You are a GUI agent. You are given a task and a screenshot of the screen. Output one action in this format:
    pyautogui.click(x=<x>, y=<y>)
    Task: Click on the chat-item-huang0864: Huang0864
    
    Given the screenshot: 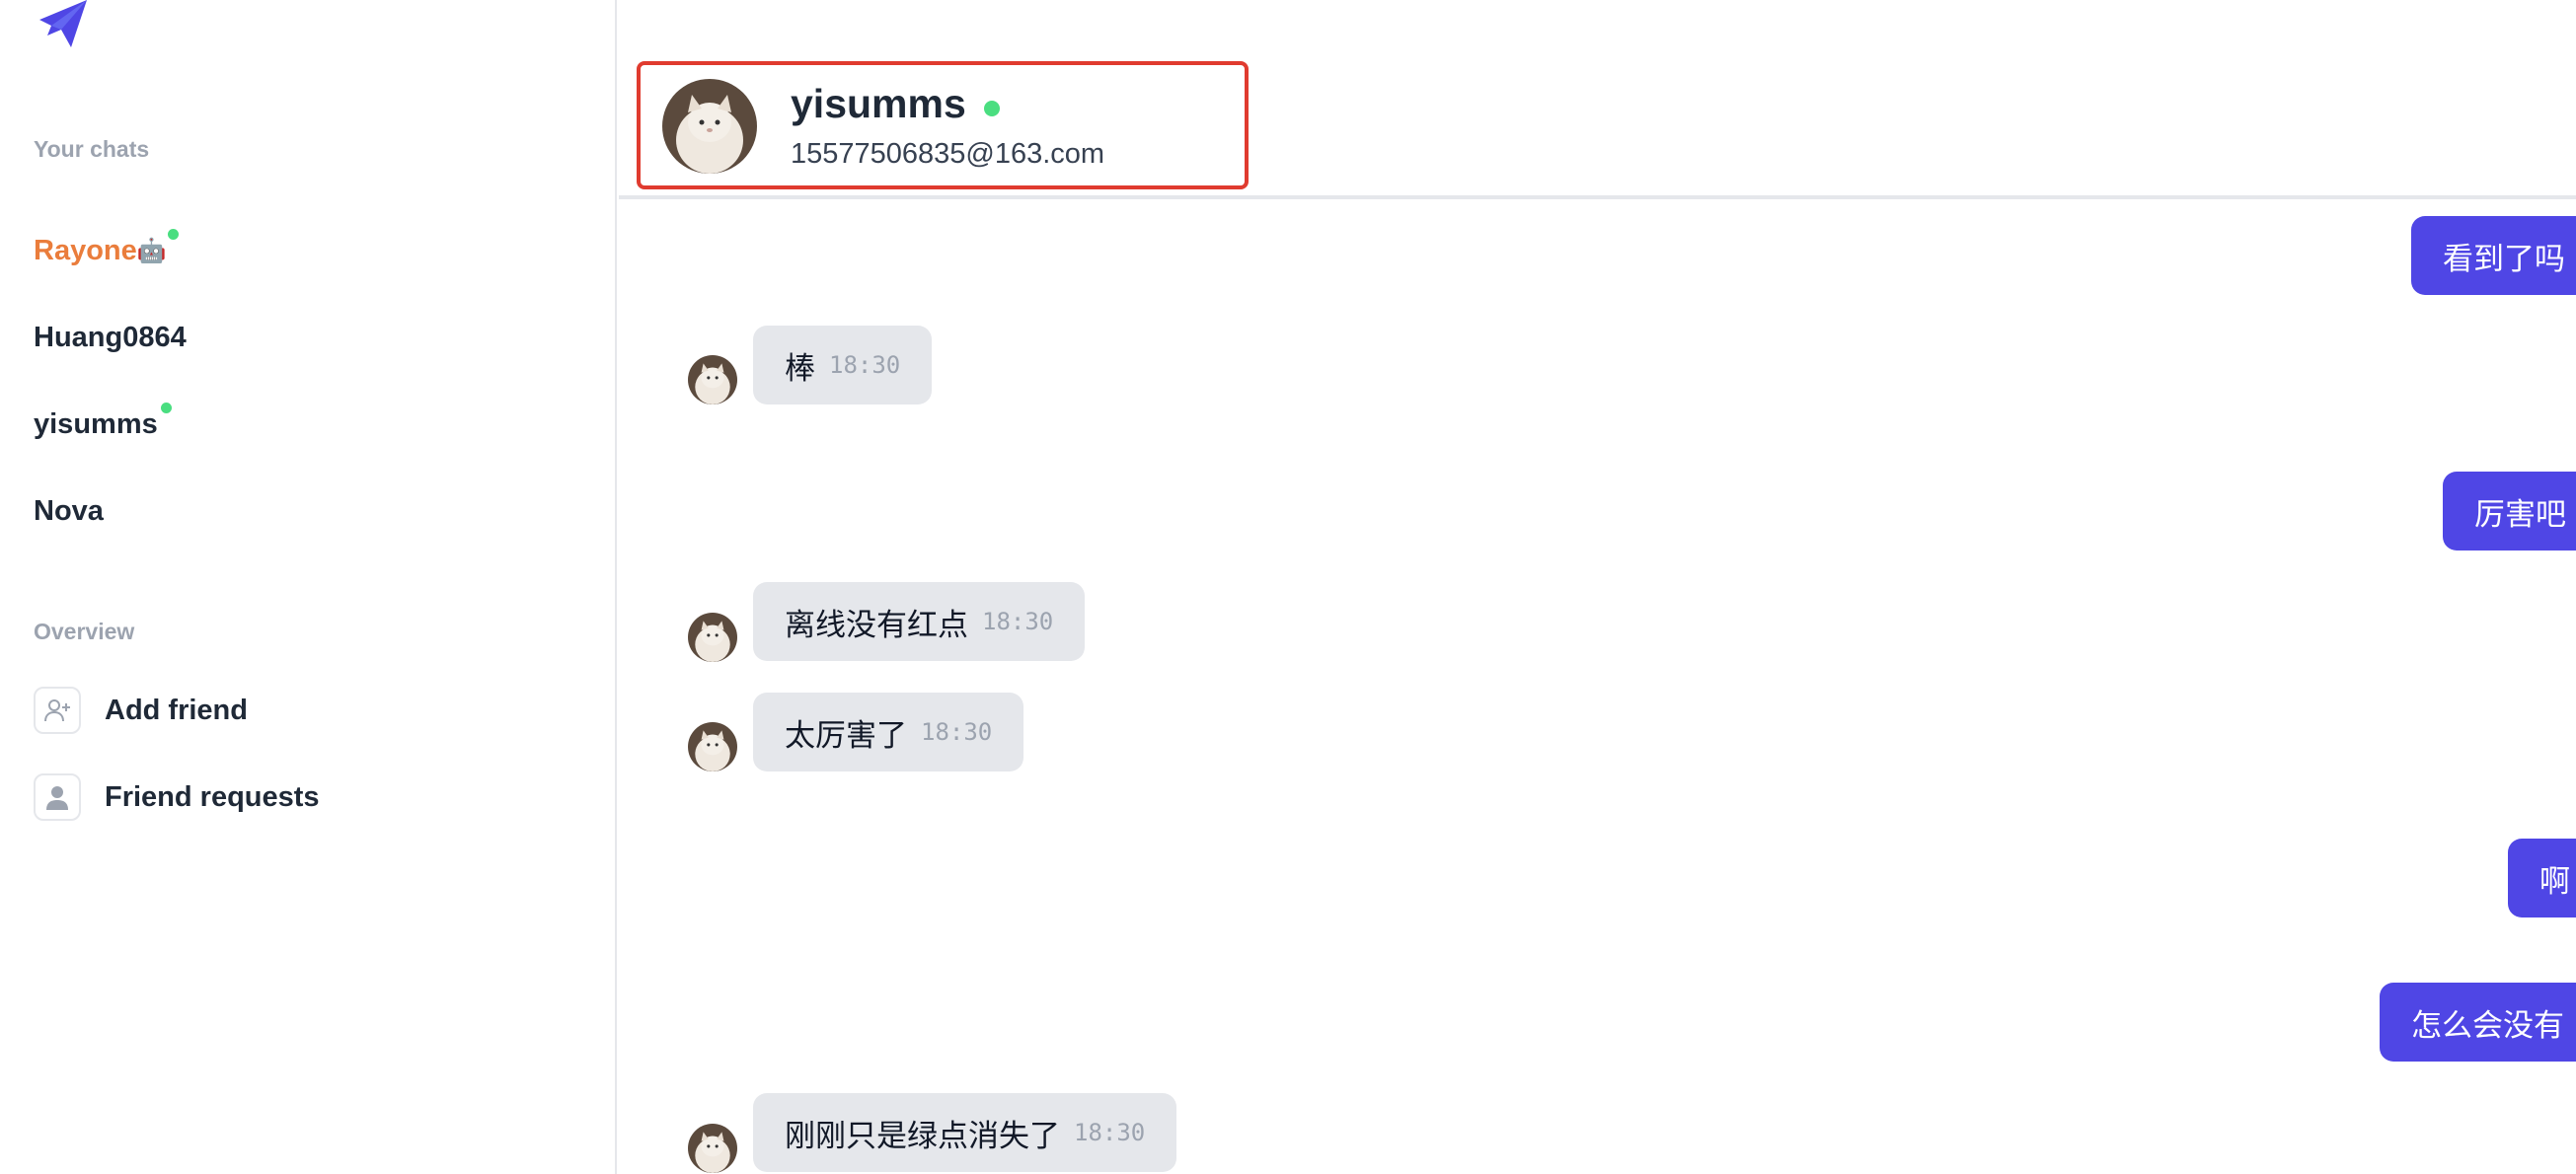 What is the action you would take?
    pyautogui.click(x=110, y=338)
    